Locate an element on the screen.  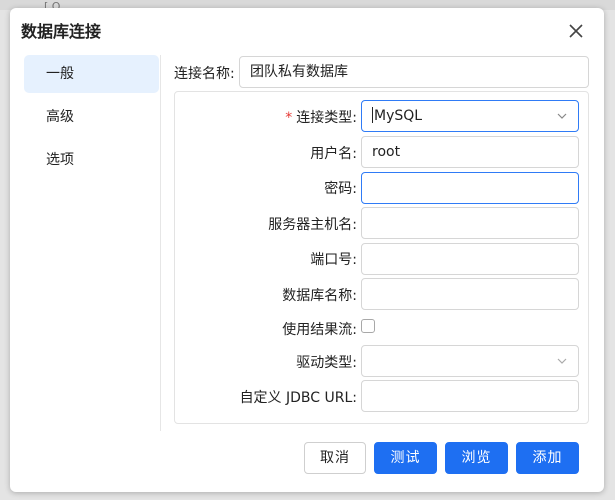
port-label: 端口号: is located at coordinates (333, 260).